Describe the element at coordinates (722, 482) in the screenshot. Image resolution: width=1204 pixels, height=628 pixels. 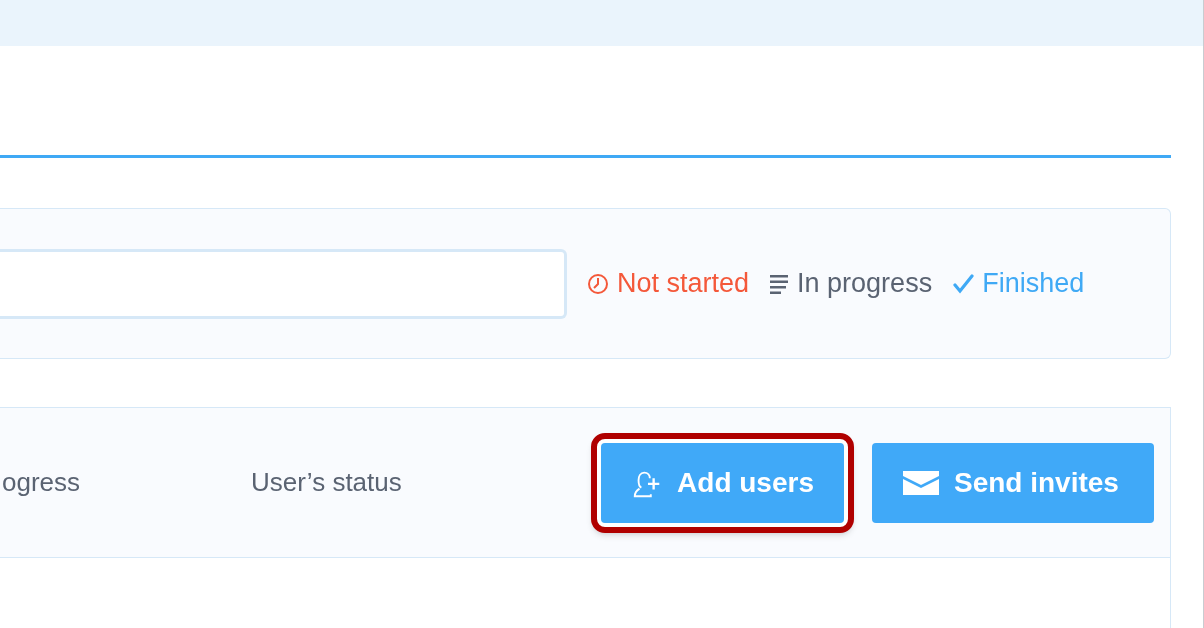
I see `add-users-button: Add users` at that location.